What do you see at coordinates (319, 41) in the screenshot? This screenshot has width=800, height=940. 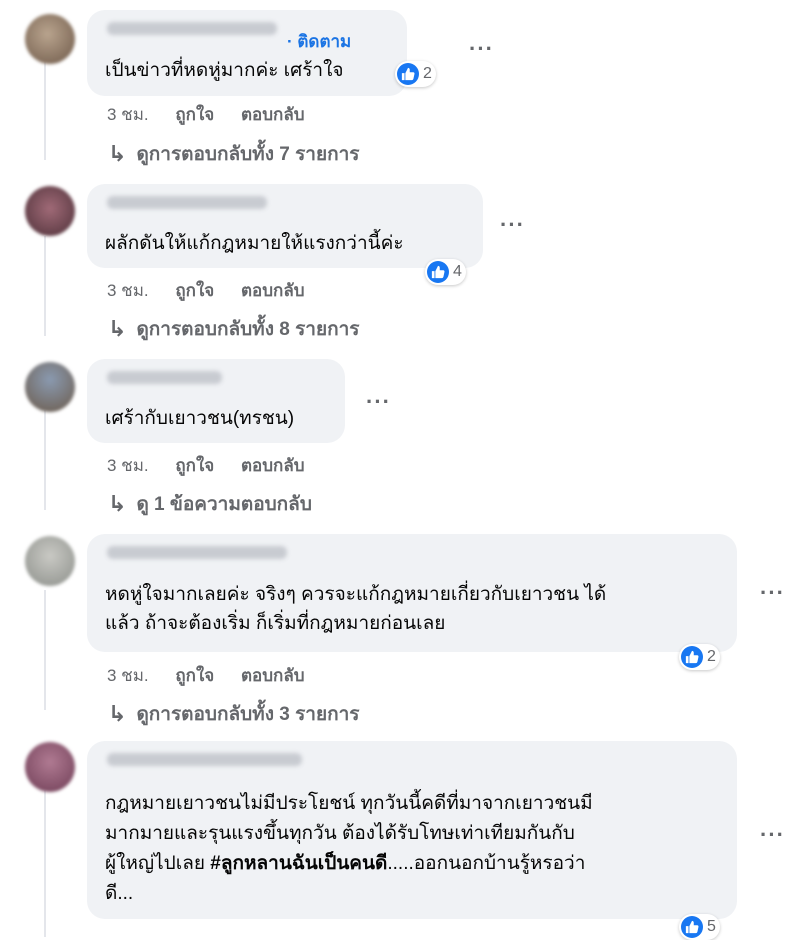 I see `follow-link: · ติดตาม` at bounding box center [319, 41].